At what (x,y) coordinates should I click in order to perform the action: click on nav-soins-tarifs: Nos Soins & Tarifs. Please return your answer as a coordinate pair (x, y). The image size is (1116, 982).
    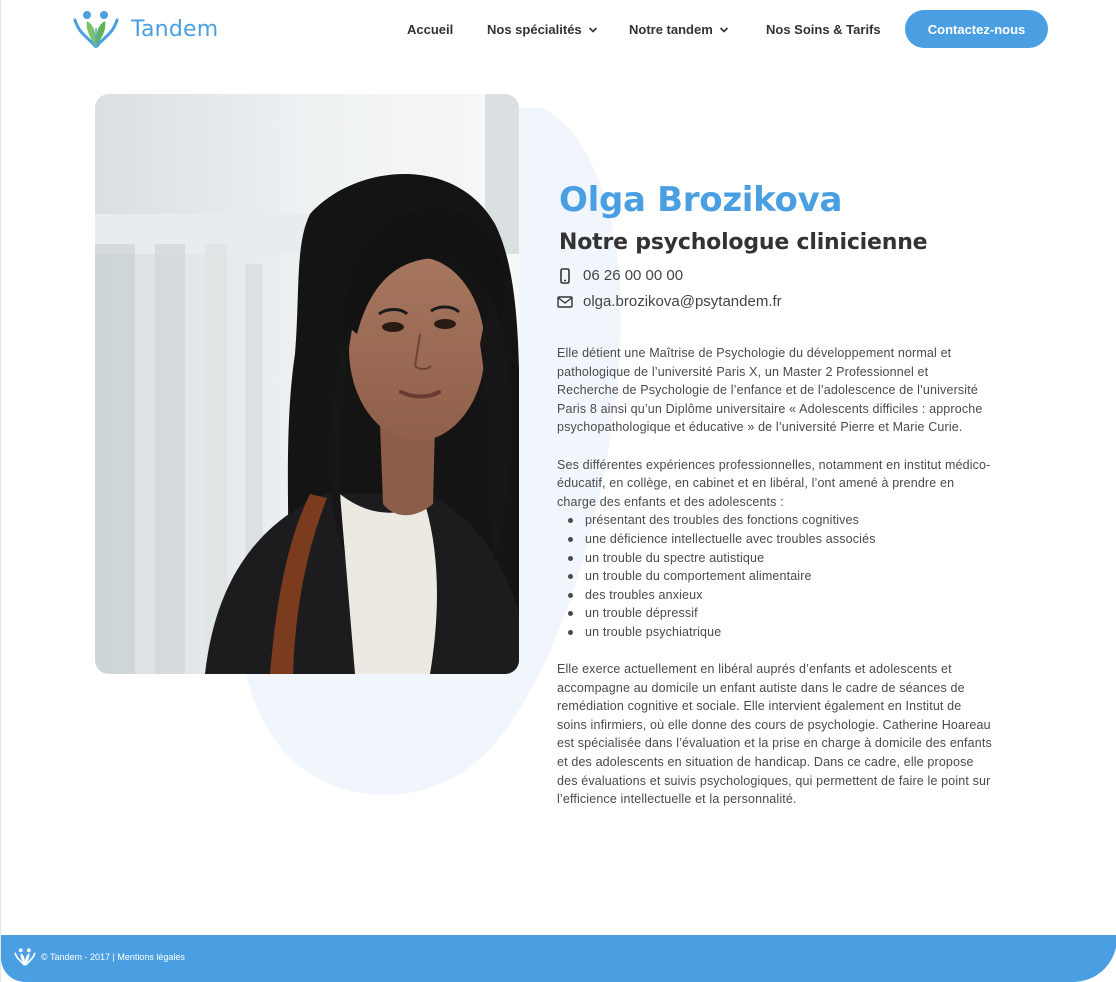
    Looking at the image, I should click on (823, 29).